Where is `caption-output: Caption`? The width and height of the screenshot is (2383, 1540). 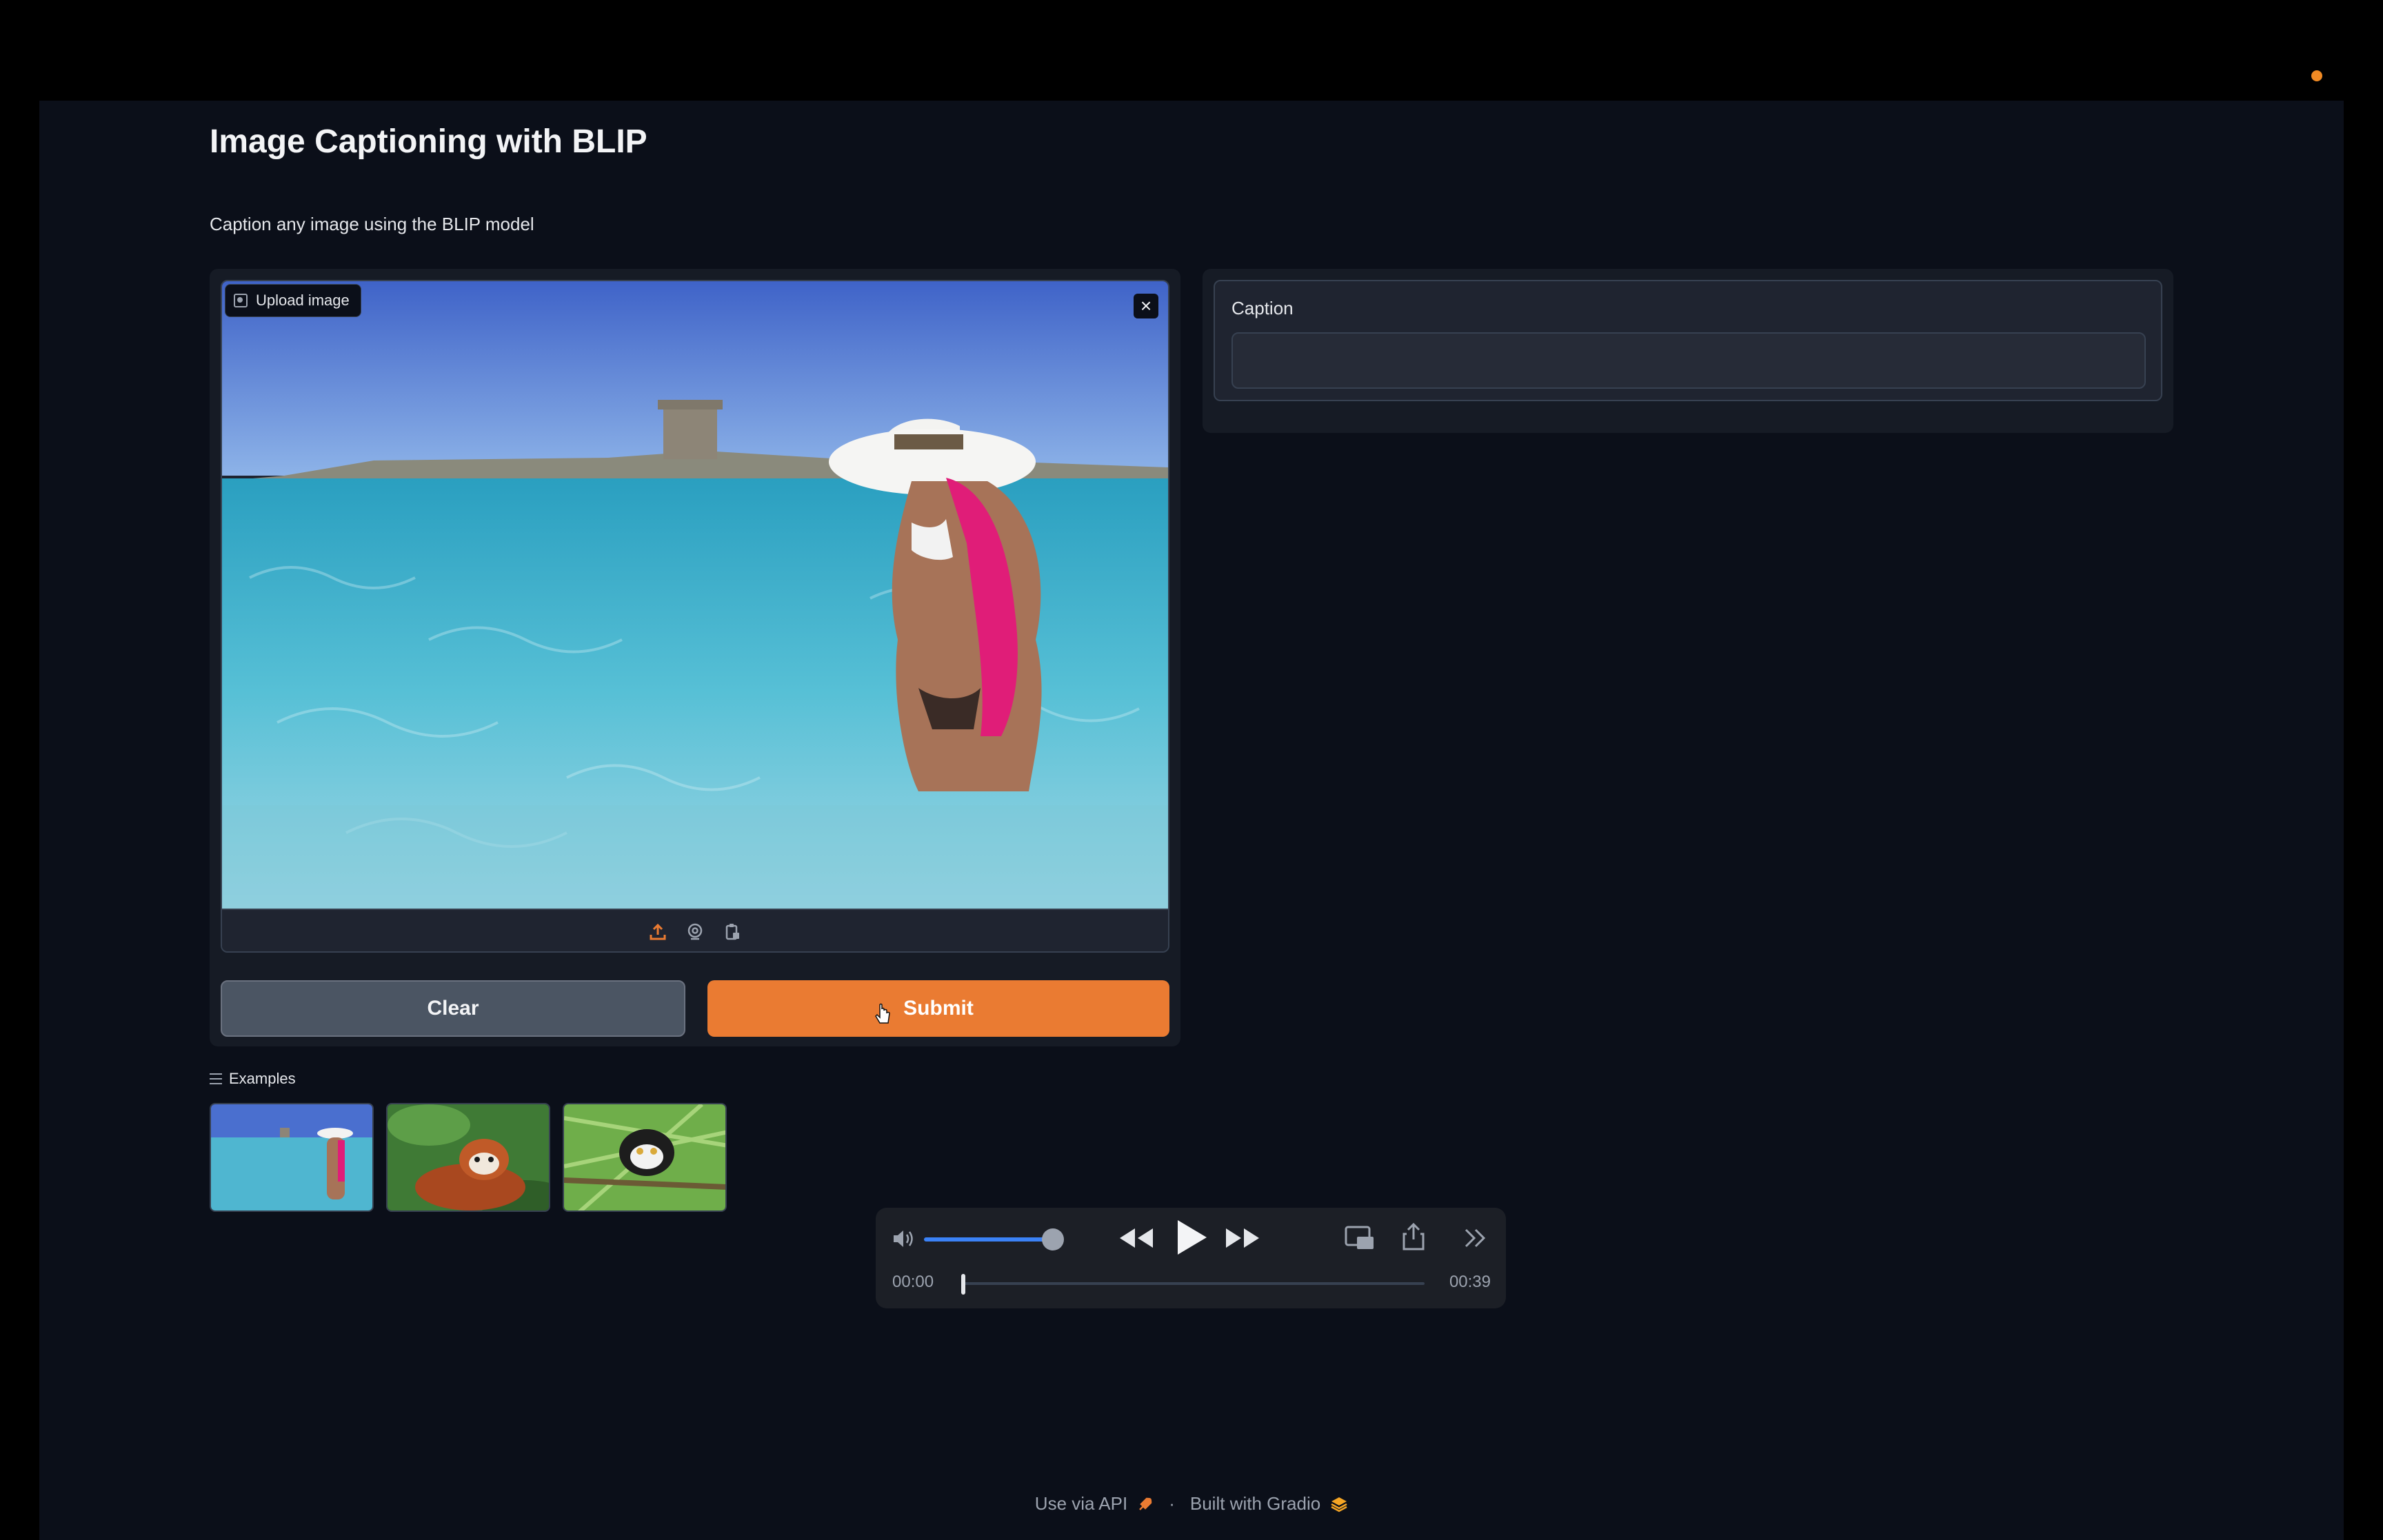 caption-output: Caption is located at coordinates (1688, 341).